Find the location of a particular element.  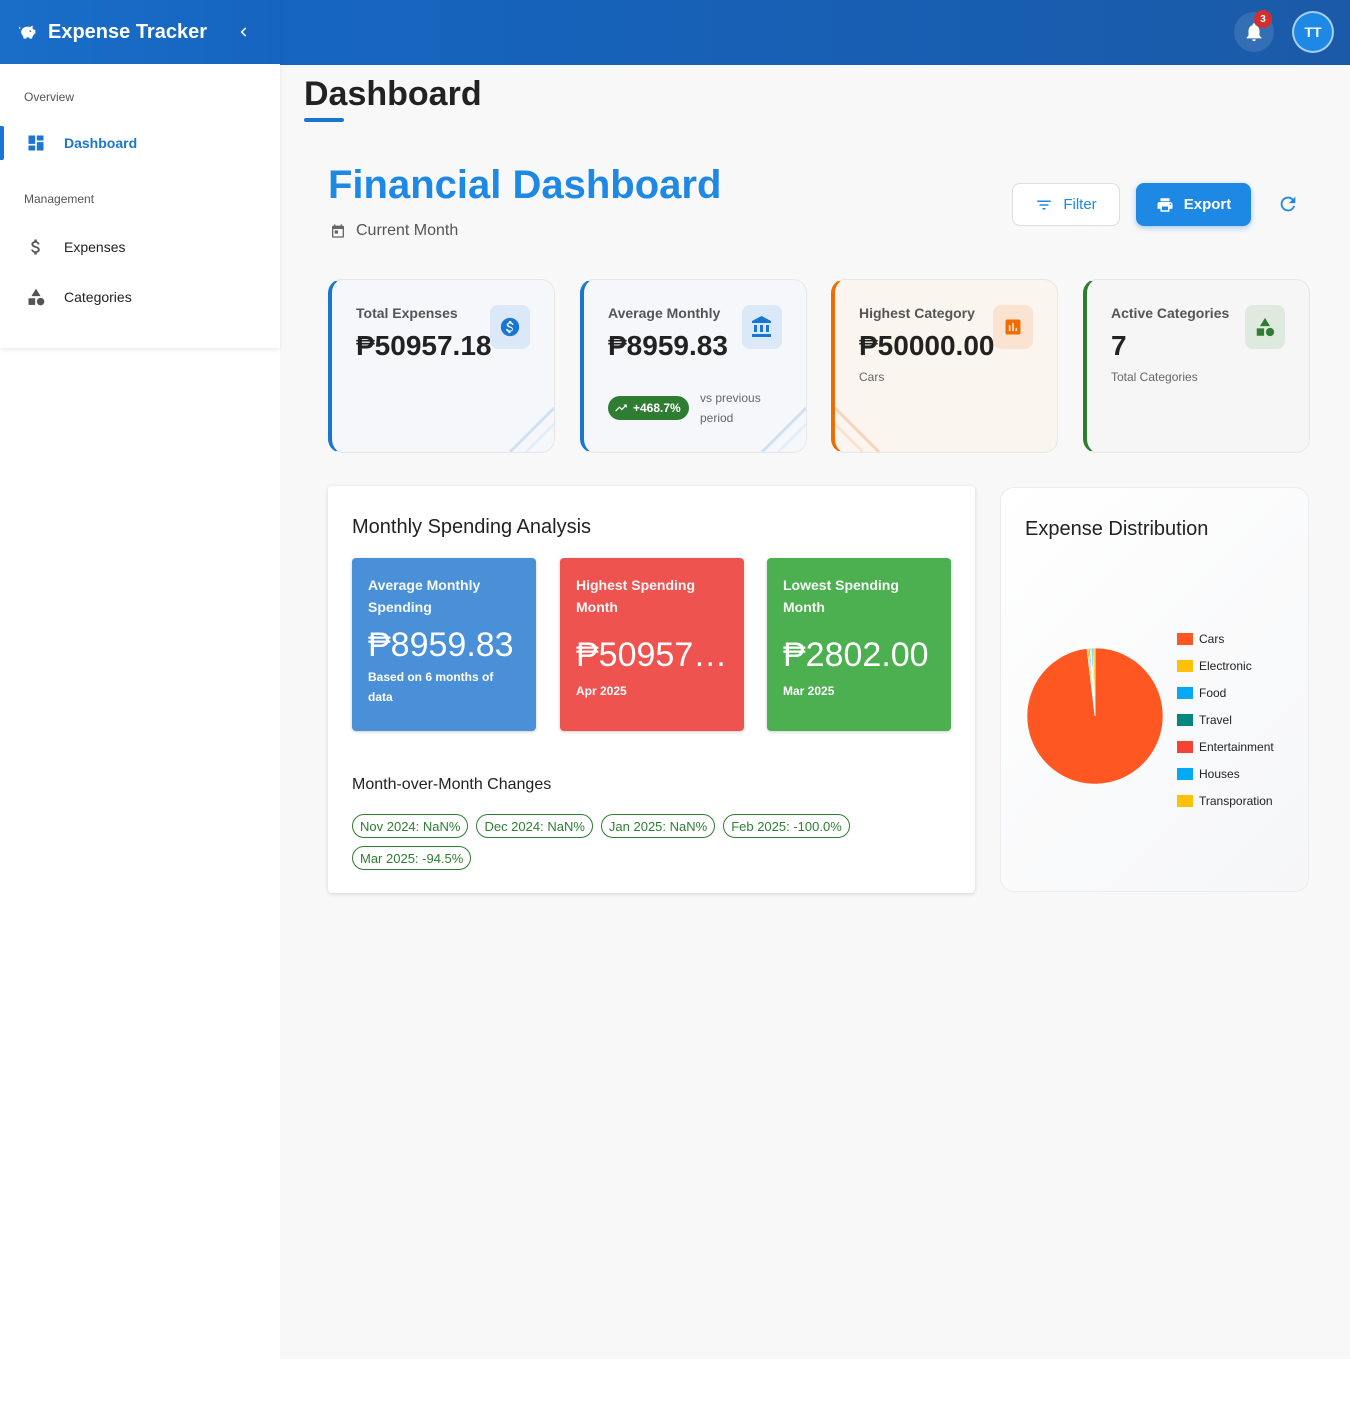

trend-value: +468.7% is located at coordinates (657, 408).